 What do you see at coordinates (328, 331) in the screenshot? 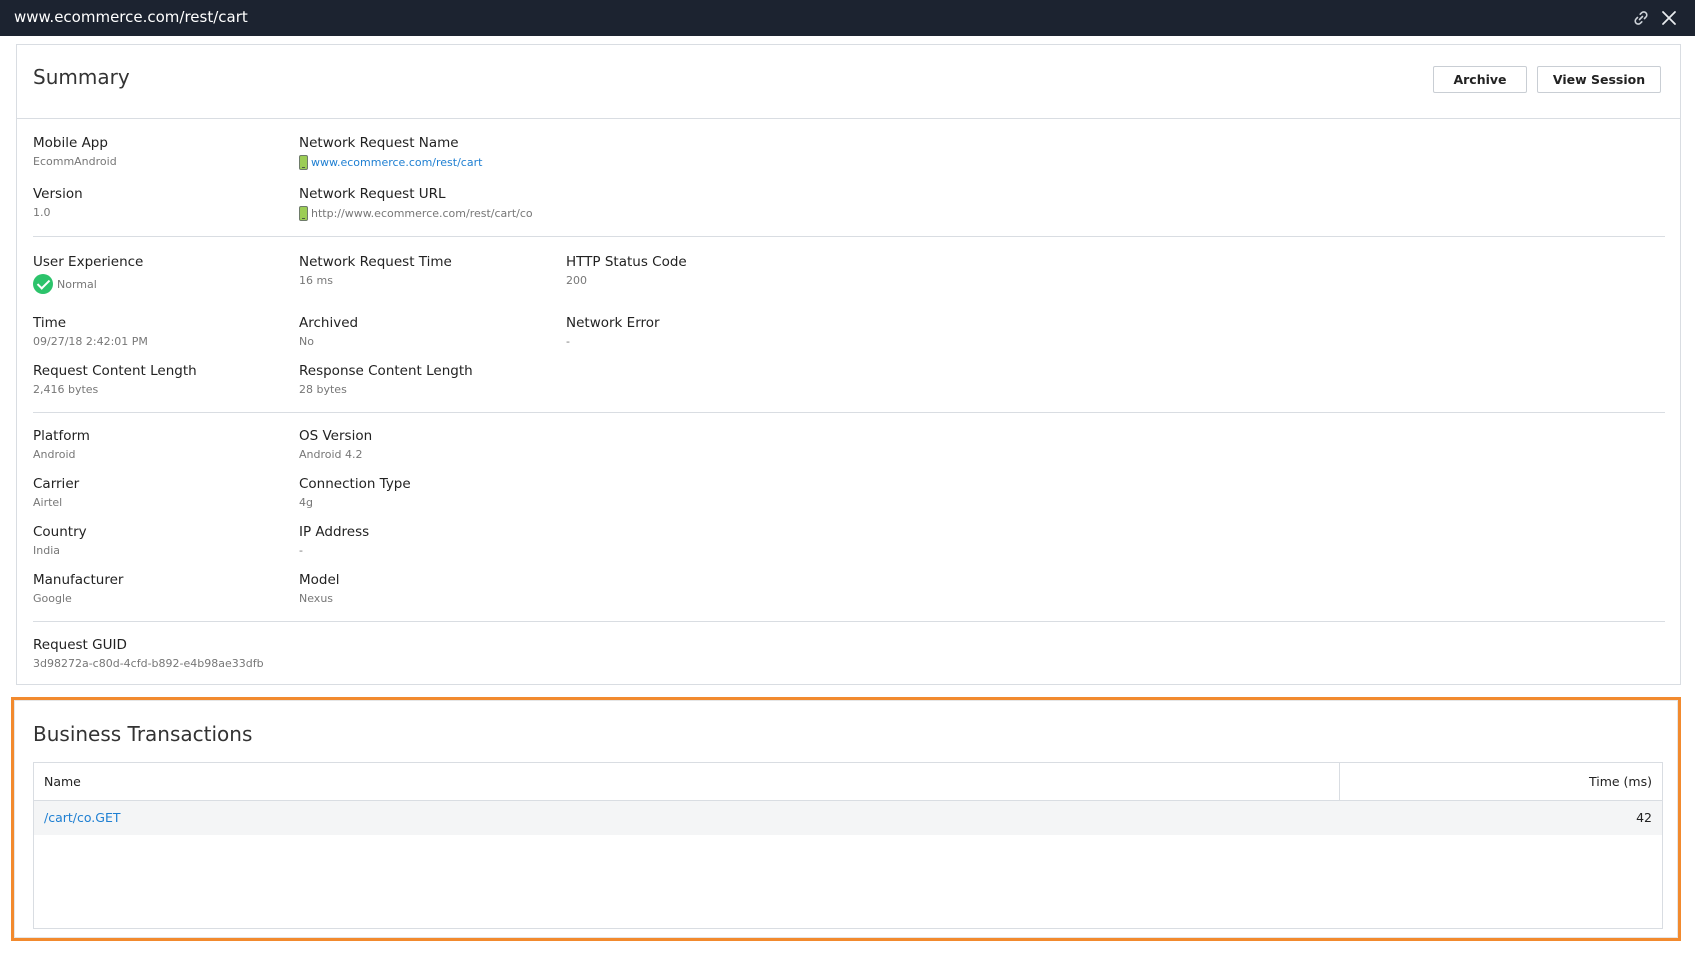
I see `field-archived: Archived No` at bounding box center [328, 331].